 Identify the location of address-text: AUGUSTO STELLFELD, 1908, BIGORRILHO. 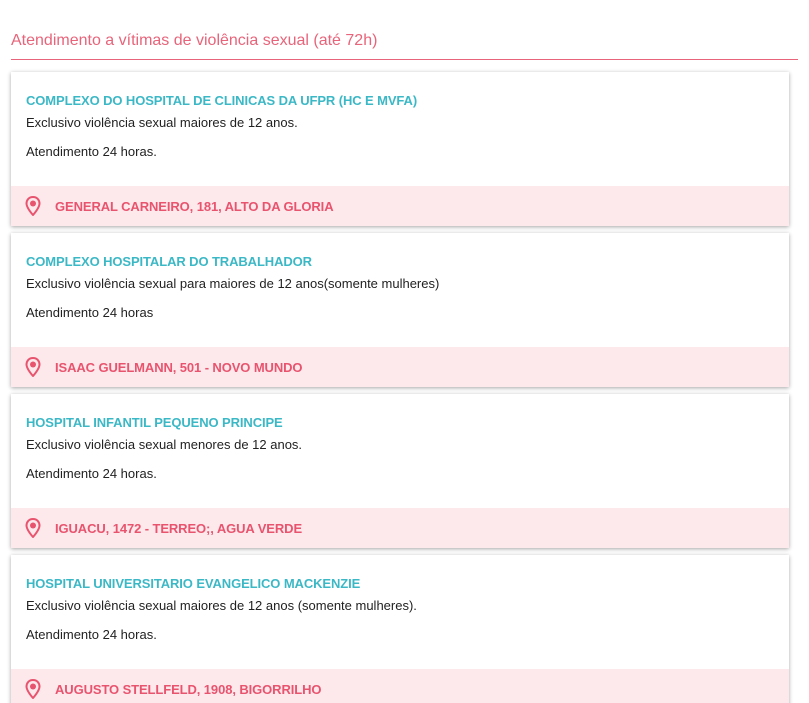
(188, 689).